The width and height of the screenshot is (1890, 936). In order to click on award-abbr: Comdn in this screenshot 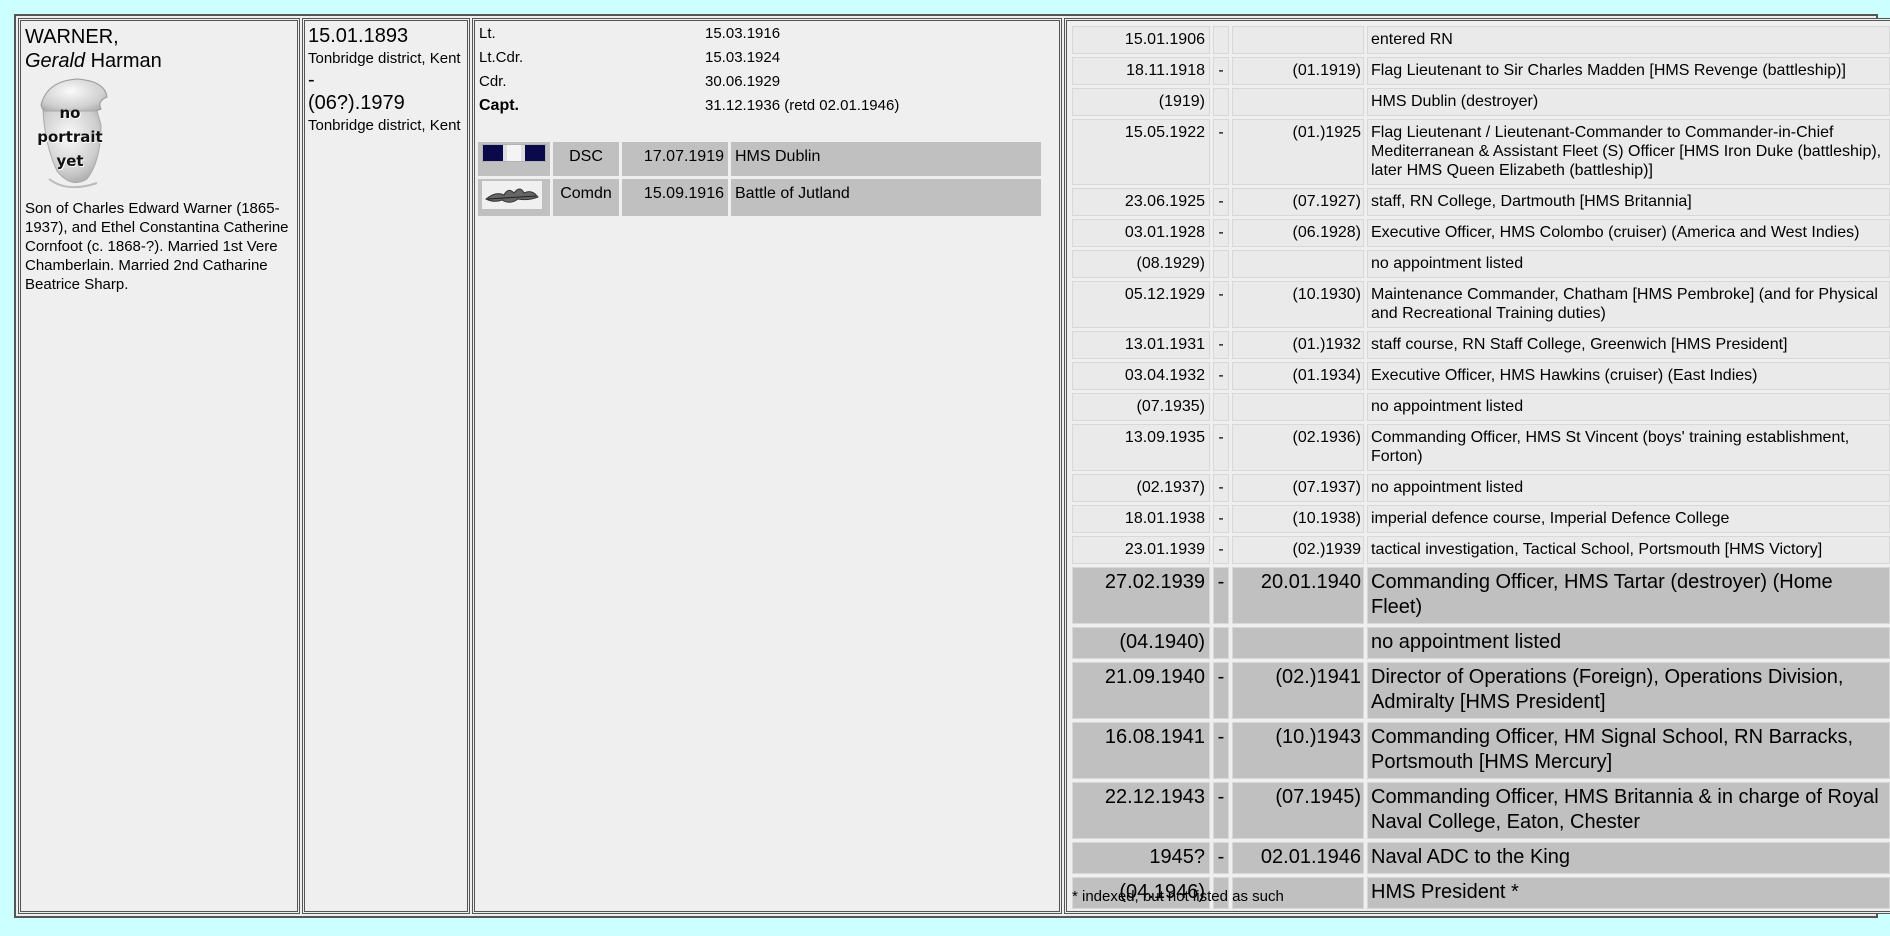, I will do `click(586, 197)`.